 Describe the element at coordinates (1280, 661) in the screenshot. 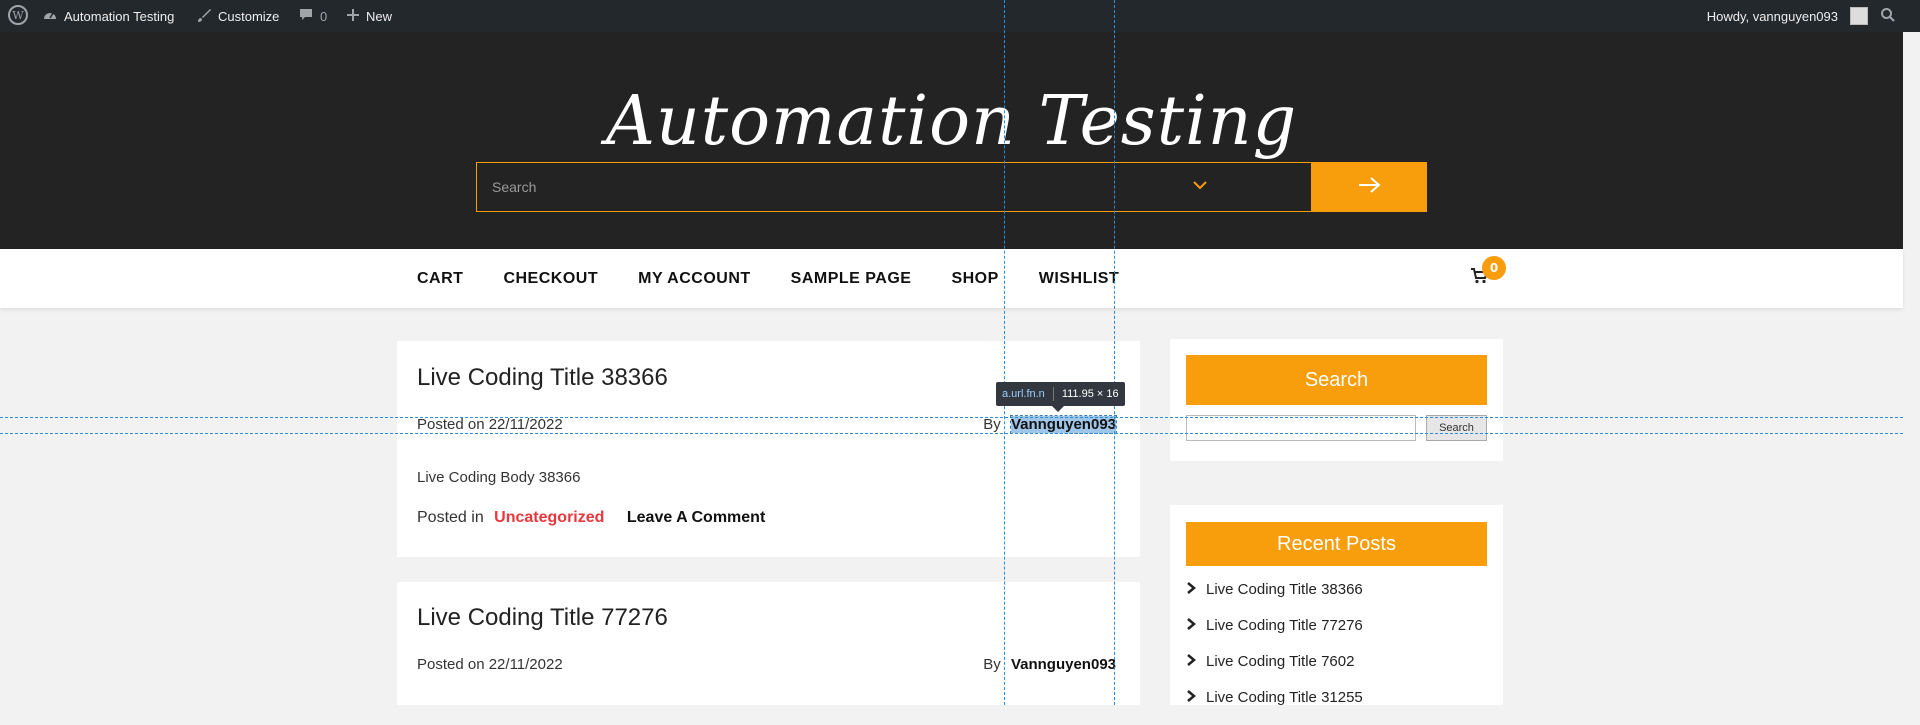

I see `recent-post-link: Live Coding Title 7602` at that location.